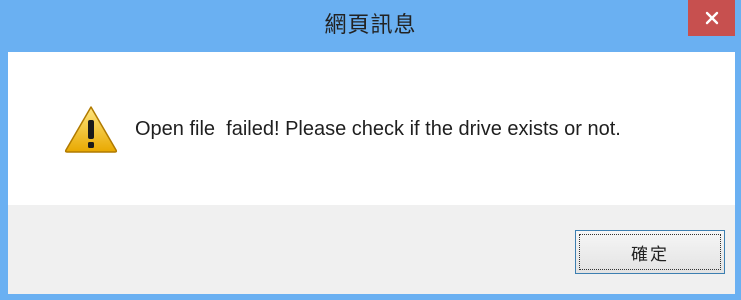 Image resolution: width=741 pixels, height=300 pixels. Describe the element at coordinates (370, 297) in the screenshot. I see `window-bottom-border` at that location.